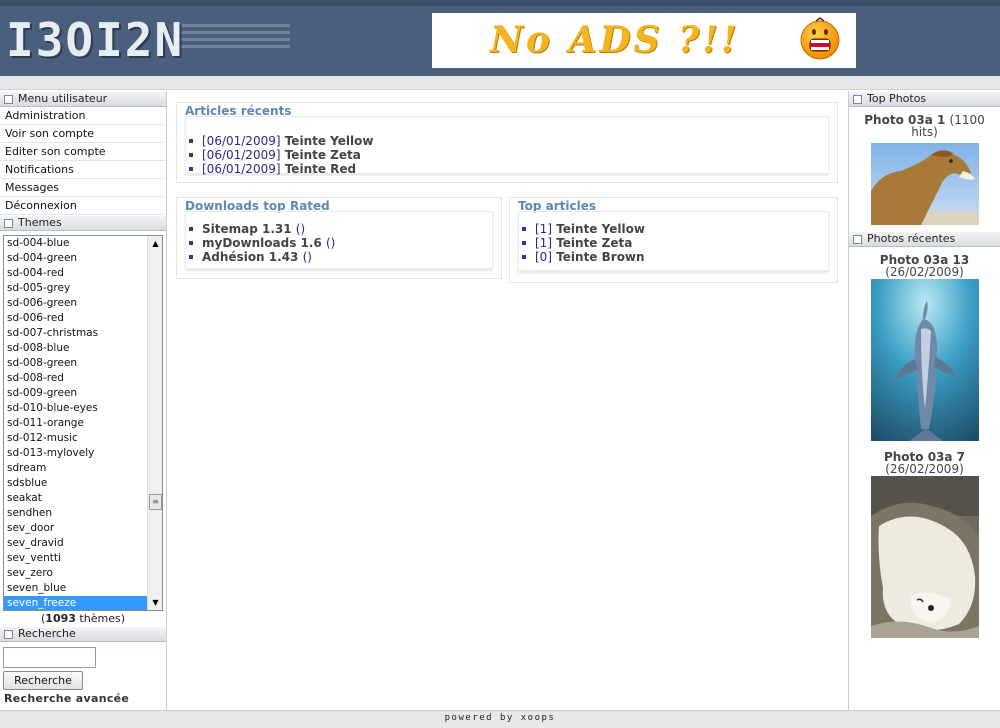 This screenshot has width=1000, height=728. Describe the element at coordinates (43, 680) in the screenshot. I see `search-button: Recherche` at that location.